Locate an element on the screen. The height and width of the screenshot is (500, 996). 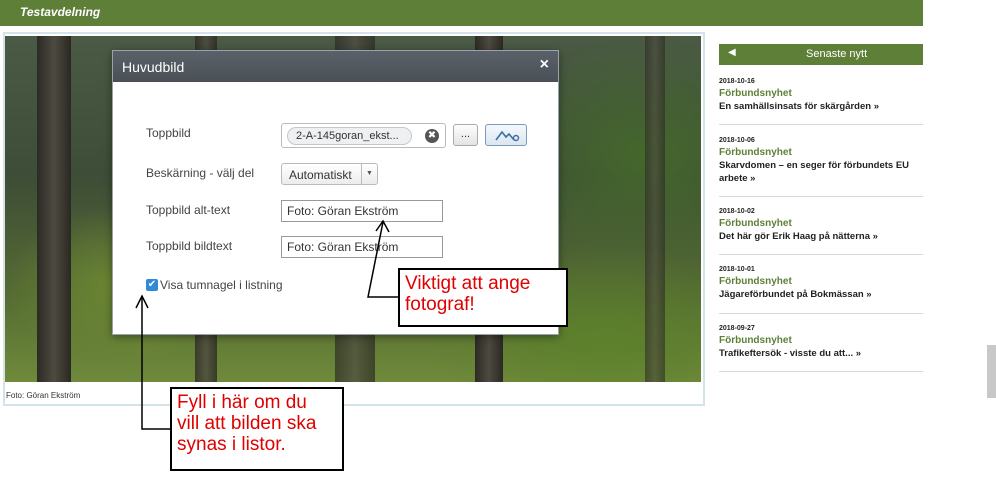
crop-label: Beskärning - välj del is located at coordinates (200, 173).